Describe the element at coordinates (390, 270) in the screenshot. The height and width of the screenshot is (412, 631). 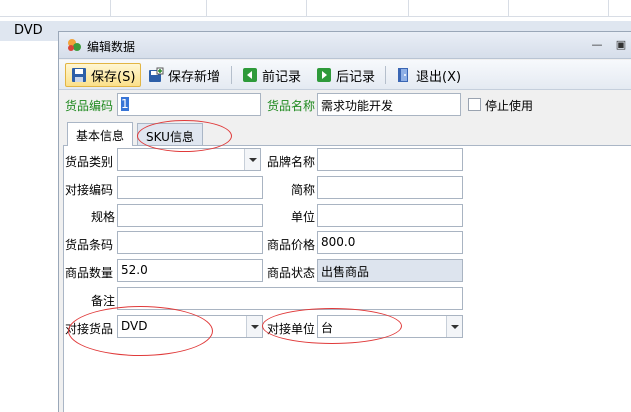
I see `status-input: 出售商品` at that location.